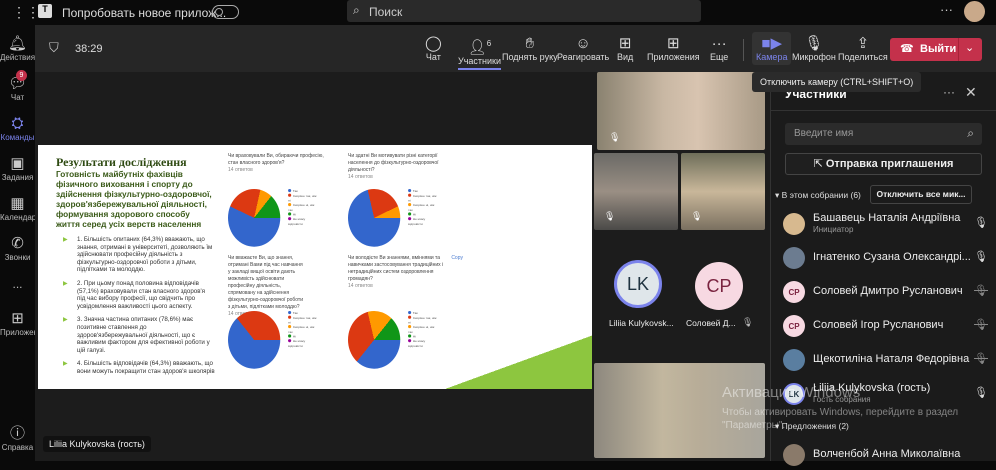 The image size is (996, 470). I want to click on view-button: ⊞ Вид, so click(625, 48).